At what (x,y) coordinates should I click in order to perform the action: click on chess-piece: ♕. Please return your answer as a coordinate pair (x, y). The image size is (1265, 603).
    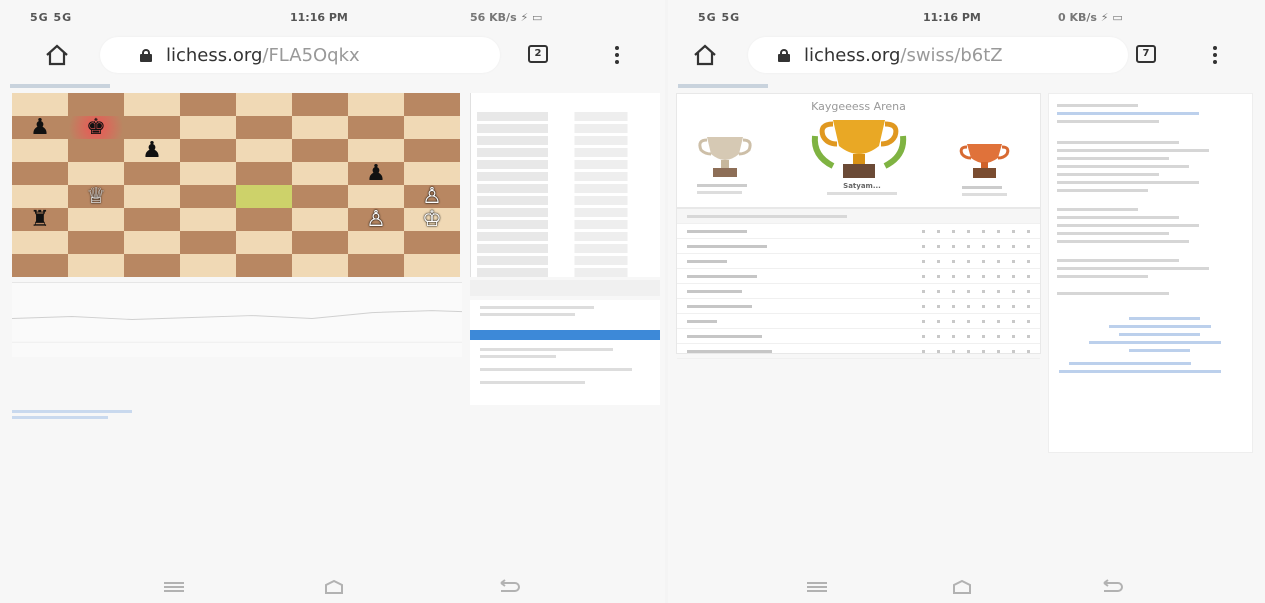
    Looking at the image, I should click on (96, 196).